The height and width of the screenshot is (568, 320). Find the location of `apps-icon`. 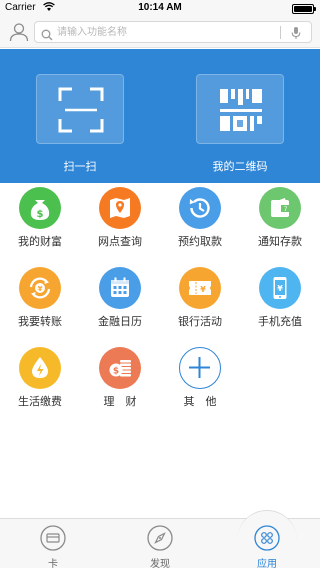

apps-icon is located at coordinates (267, 540).